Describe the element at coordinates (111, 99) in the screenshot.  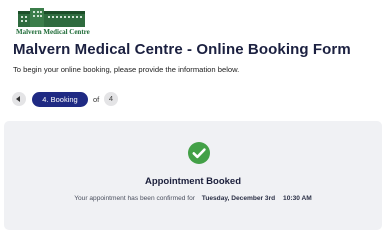
I see `total-steps-badge: 4` at that location.